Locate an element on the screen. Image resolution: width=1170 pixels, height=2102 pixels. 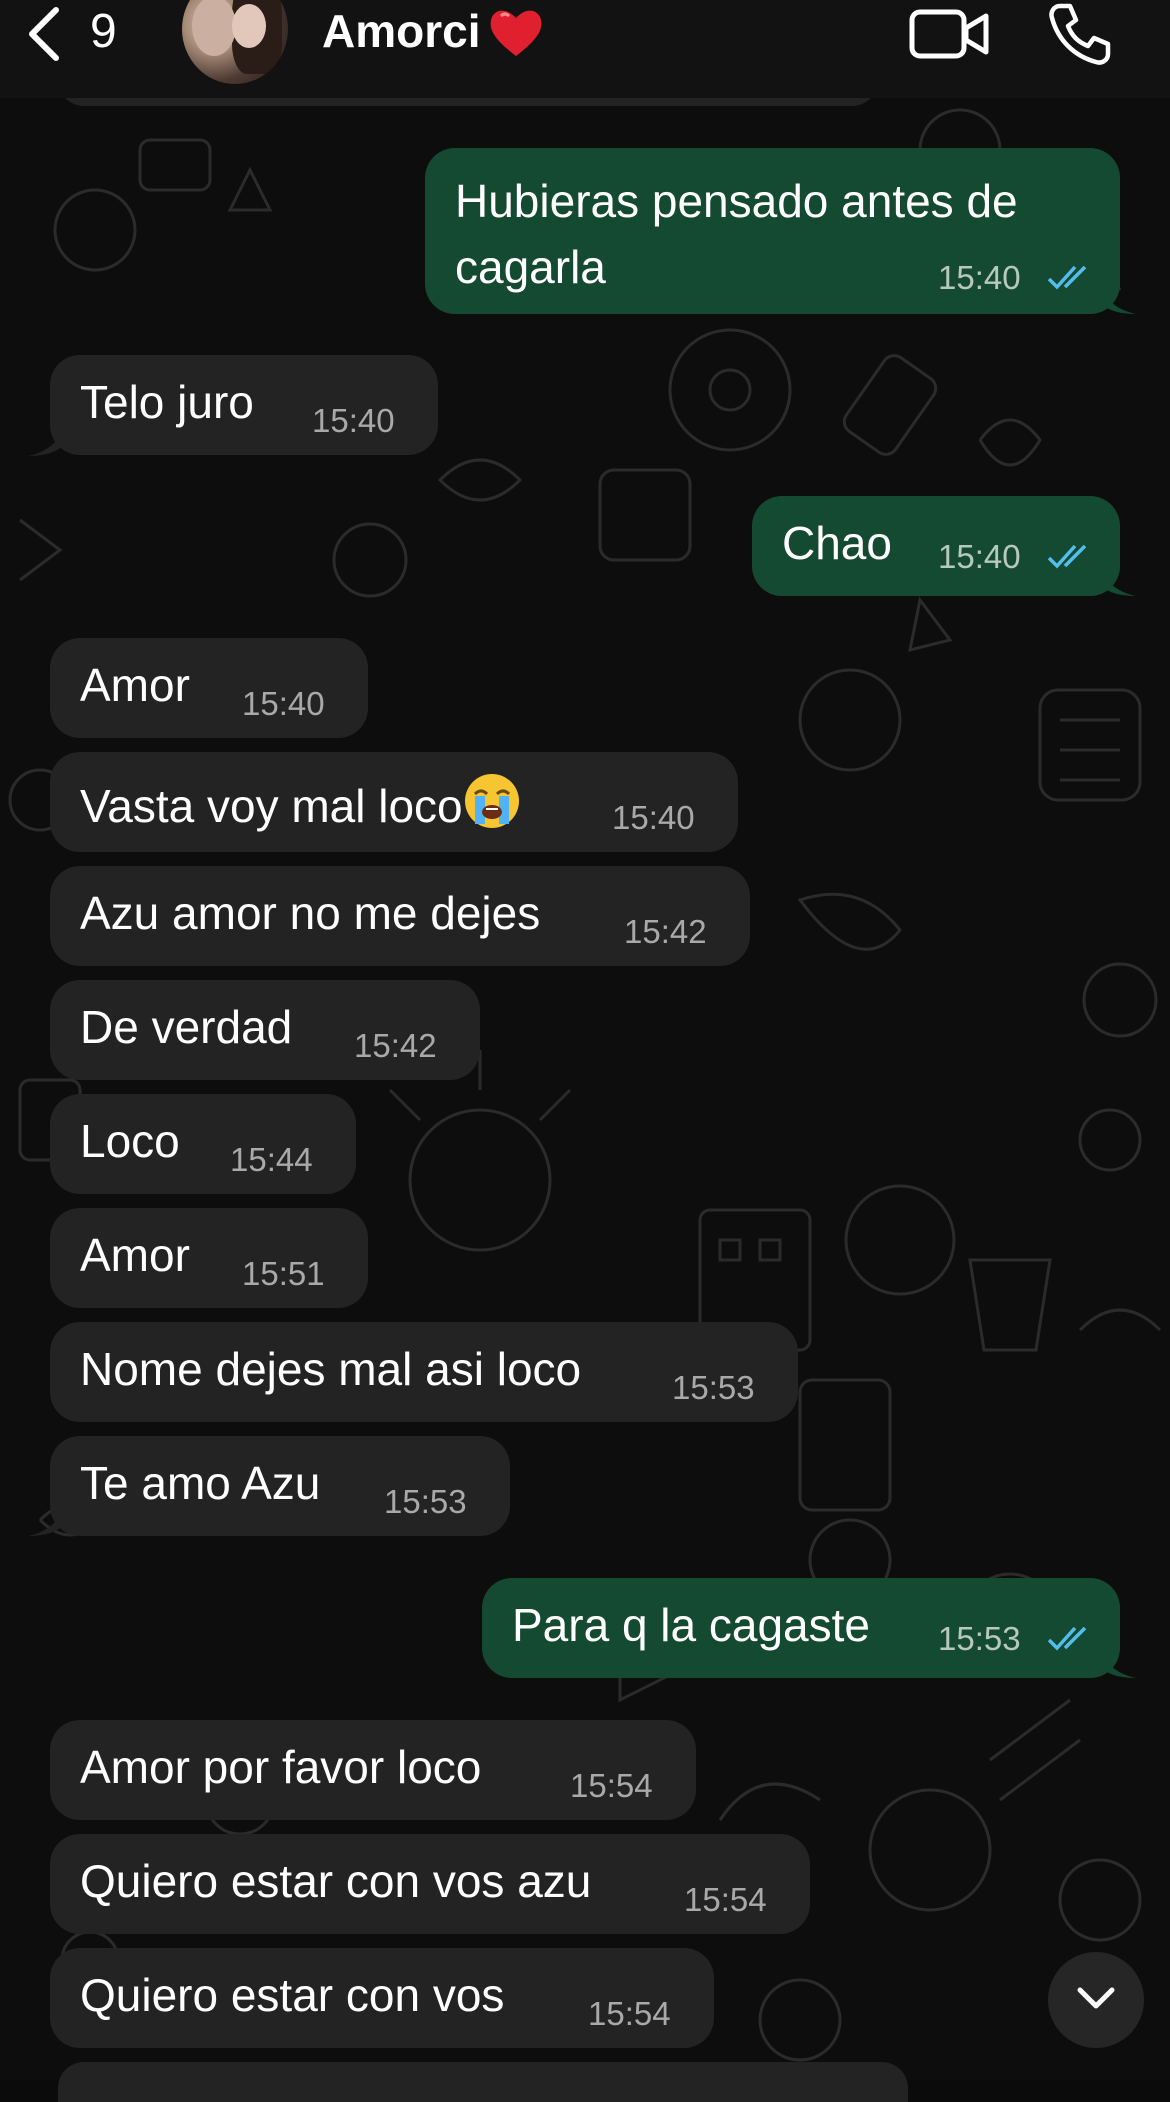
message-bubble-incoming: Nome dejes mal asi loco 15:53 is located at coordinates (424, 1372).